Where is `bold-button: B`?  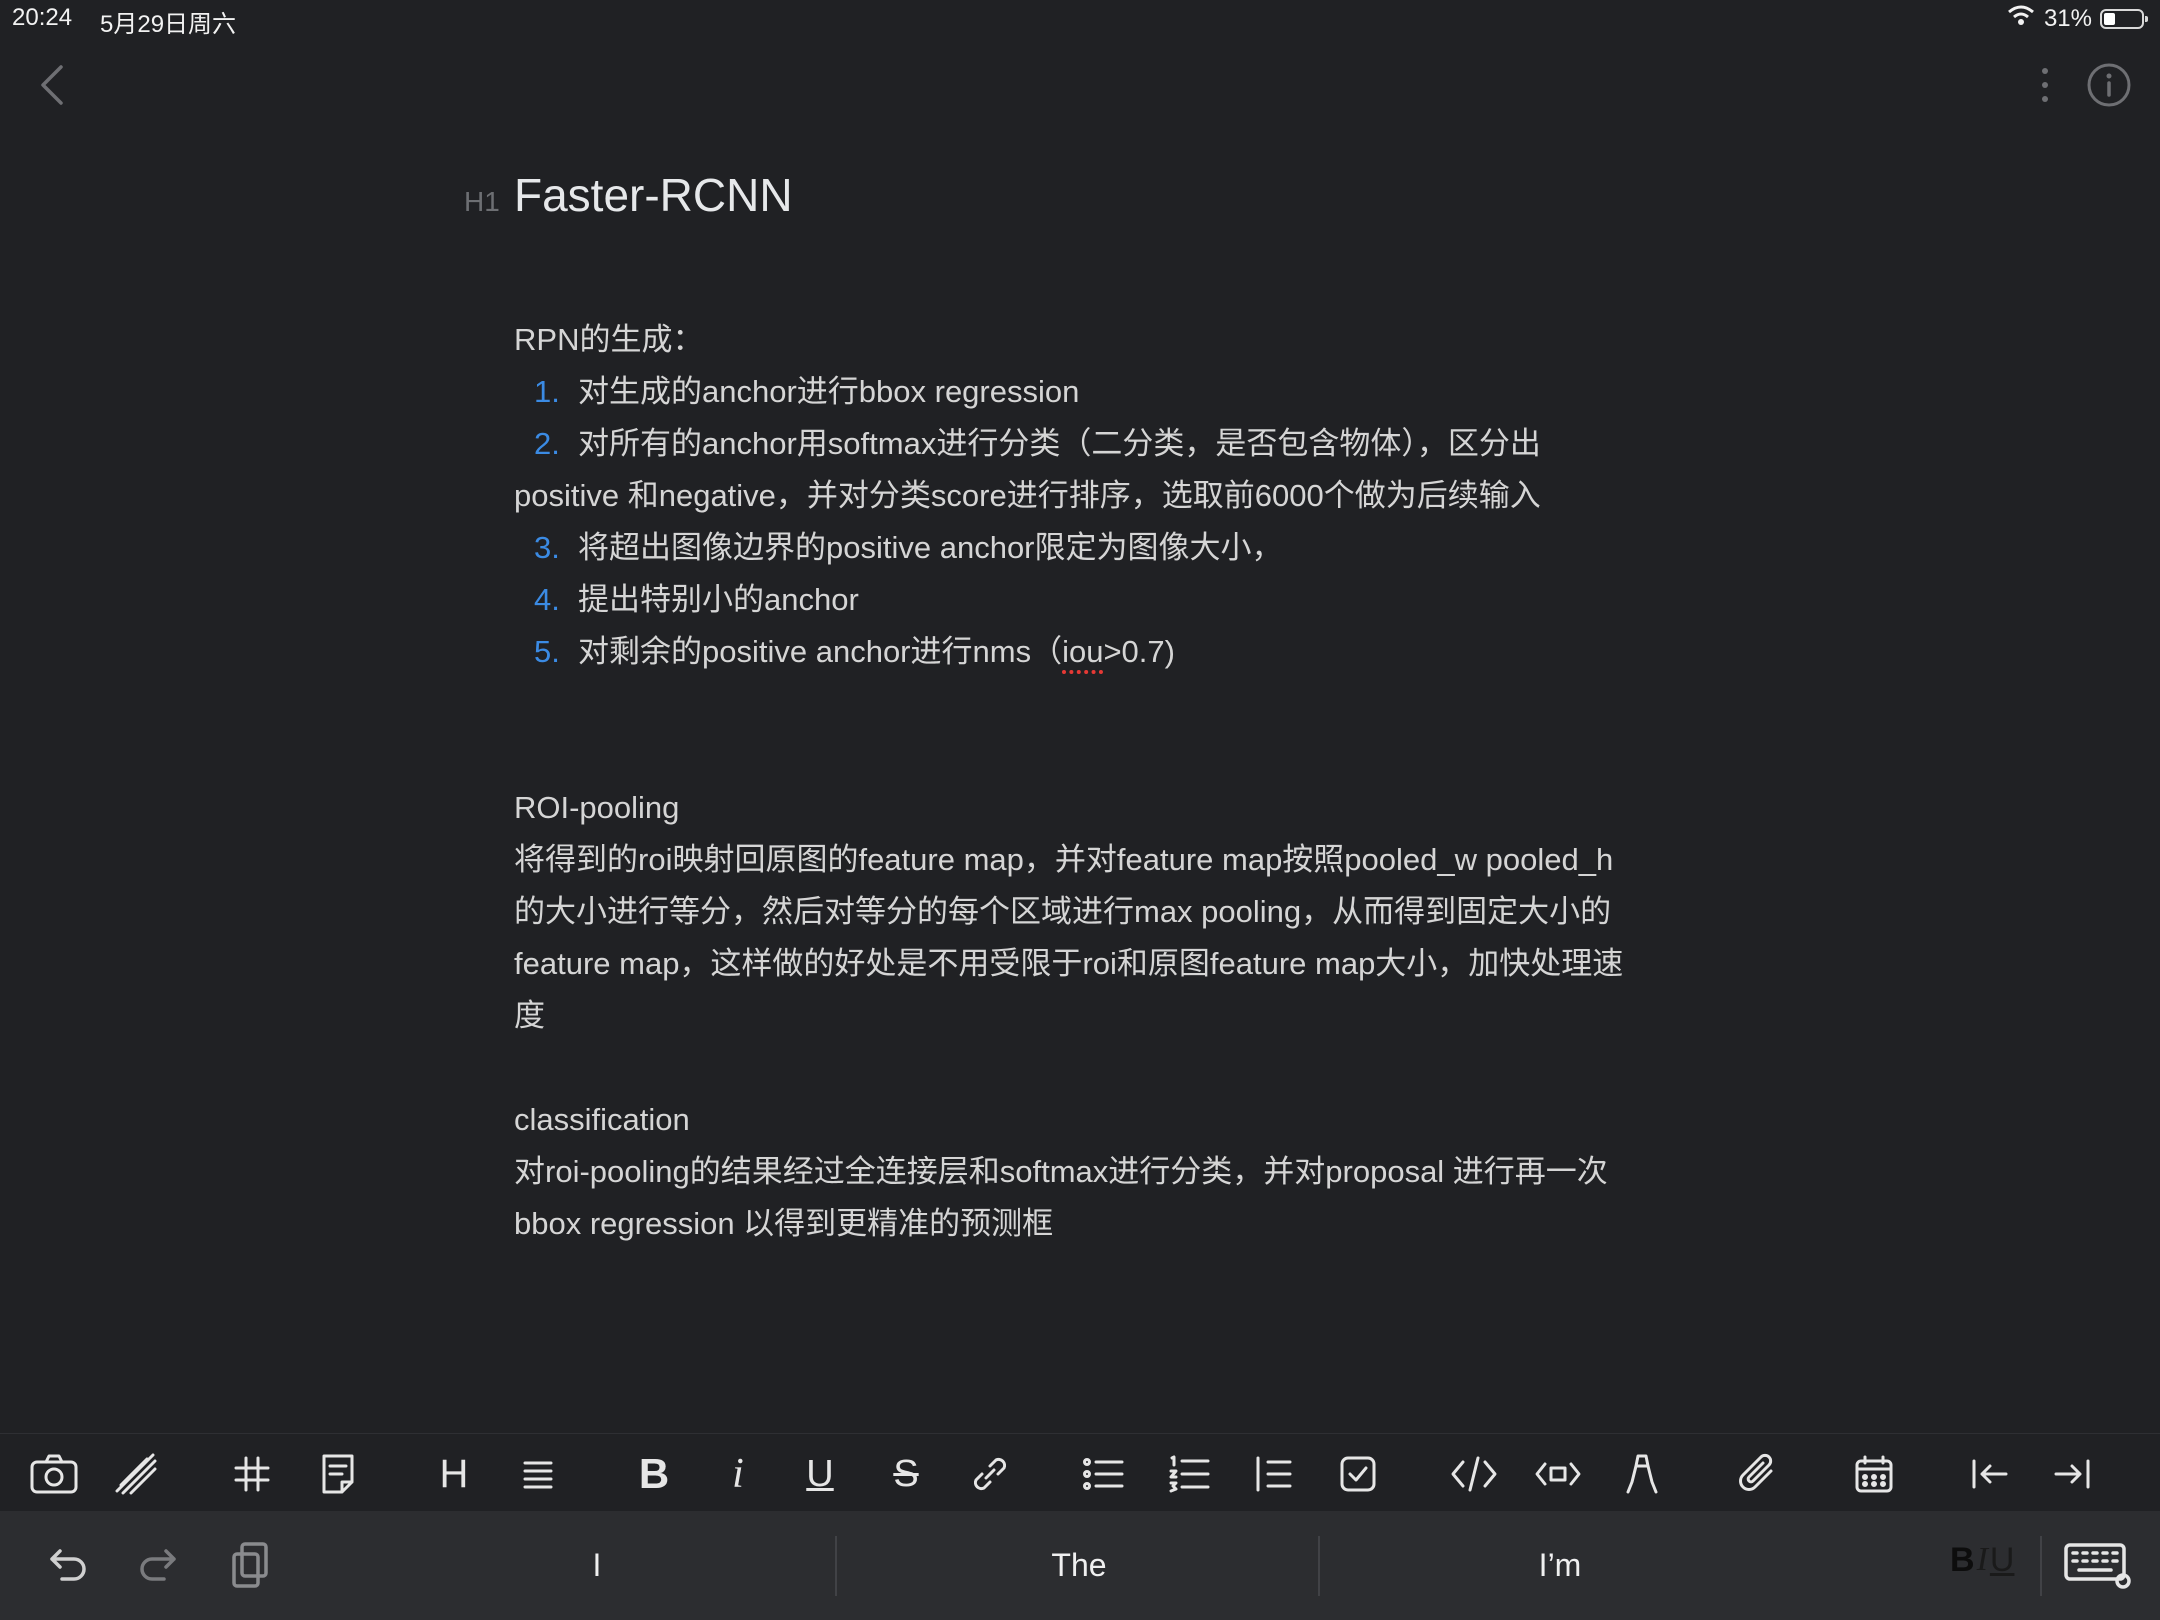
bold-button: B is located at coordinates (654, 1474).